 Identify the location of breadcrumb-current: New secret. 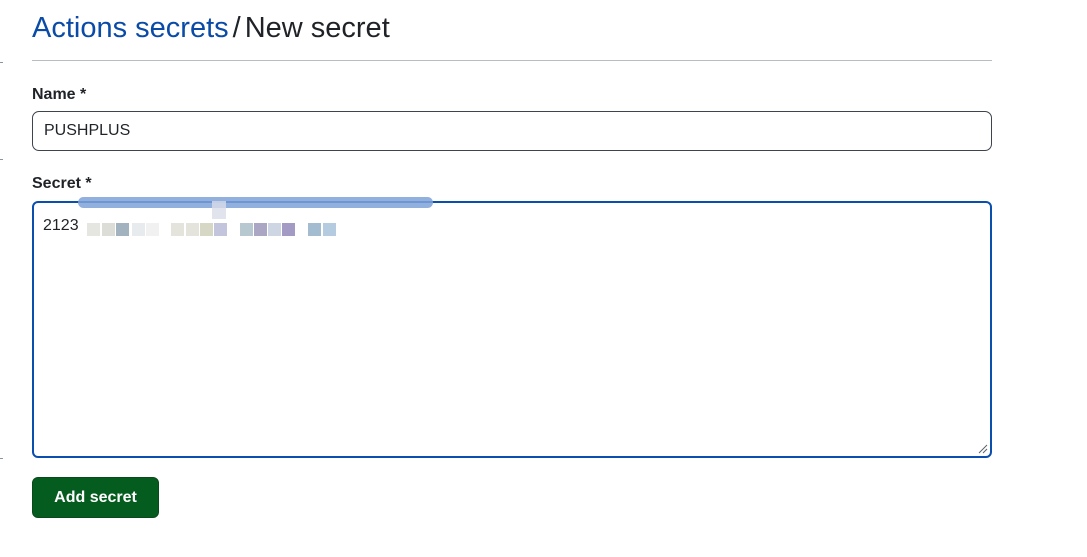
(317, 28).